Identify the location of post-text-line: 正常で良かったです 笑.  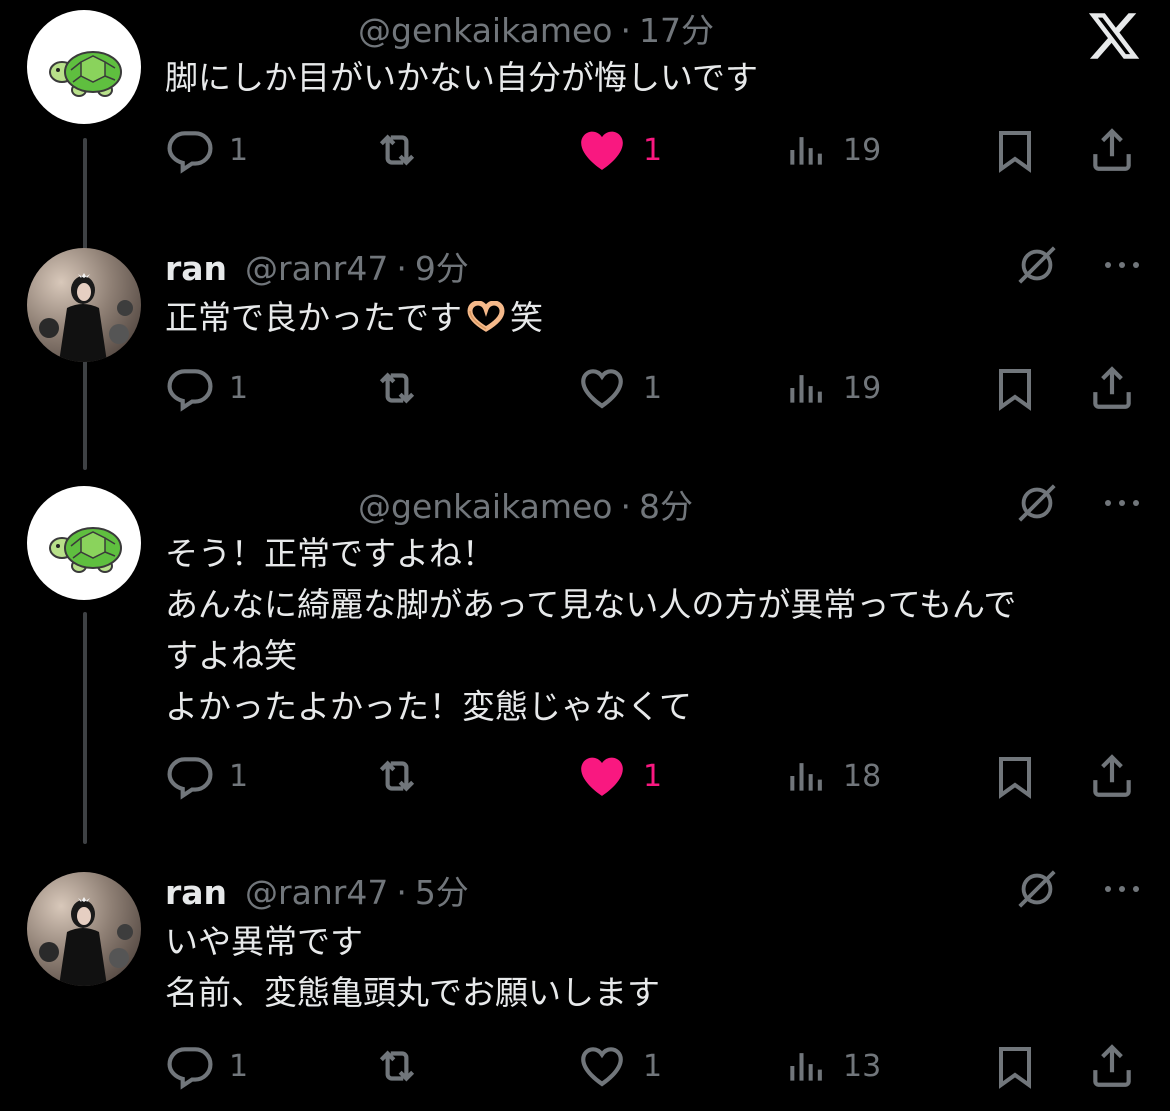
(645, 317).